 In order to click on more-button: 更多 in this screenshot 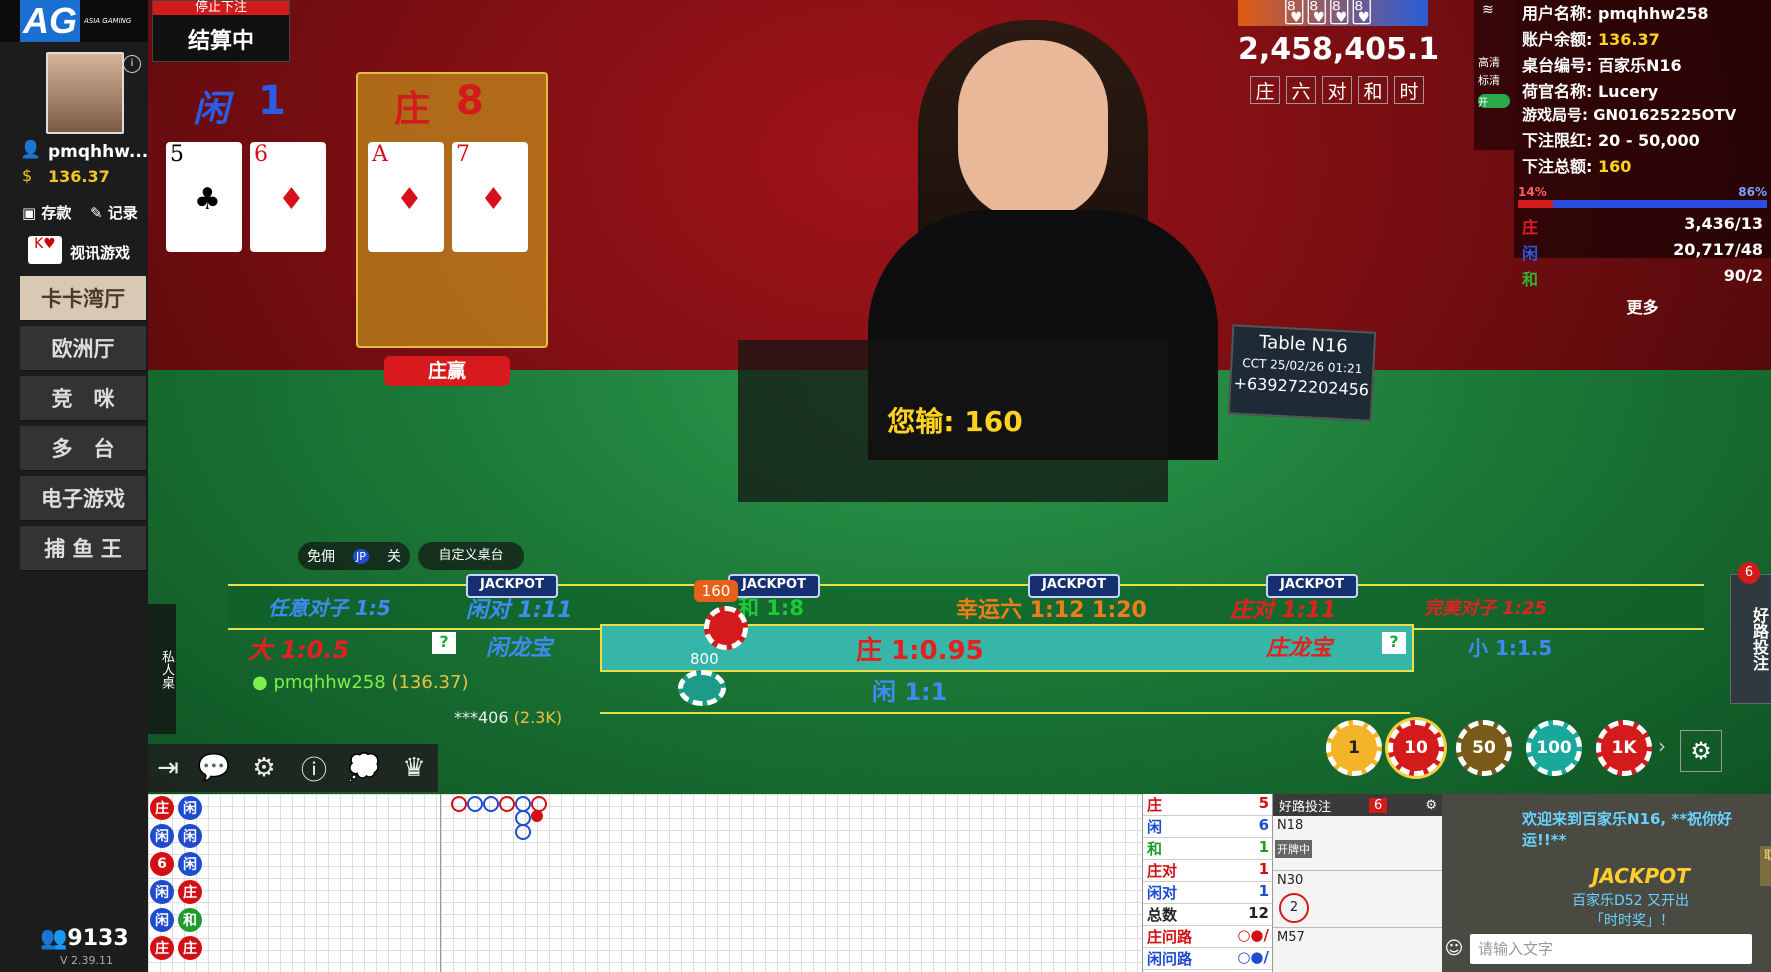, I will do `click(1642, 306)`.